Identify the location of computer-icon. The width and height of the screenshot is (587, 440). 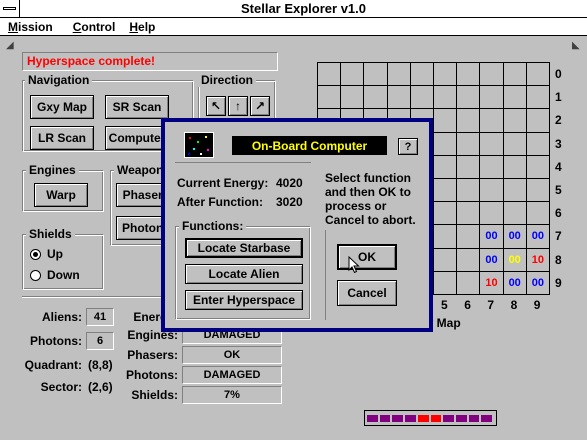
(199, 145).